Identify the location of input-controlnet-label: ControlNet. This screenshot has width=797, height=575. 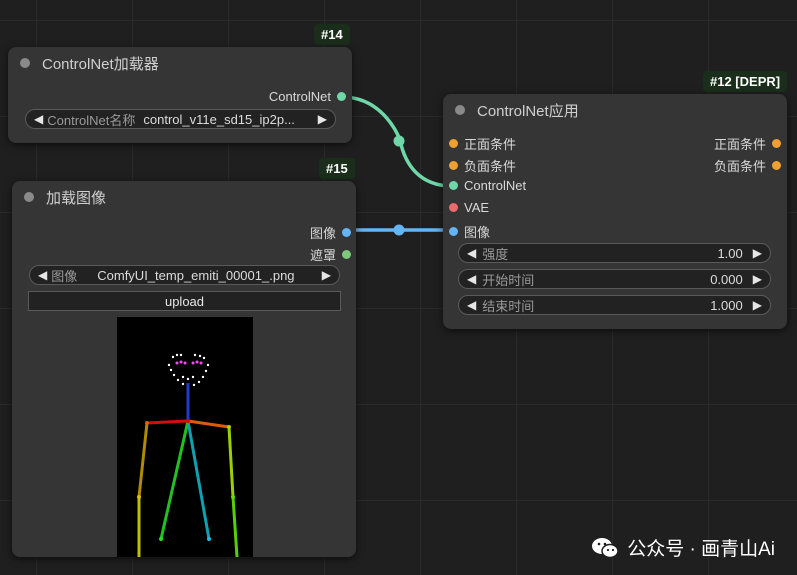
(495, 185).